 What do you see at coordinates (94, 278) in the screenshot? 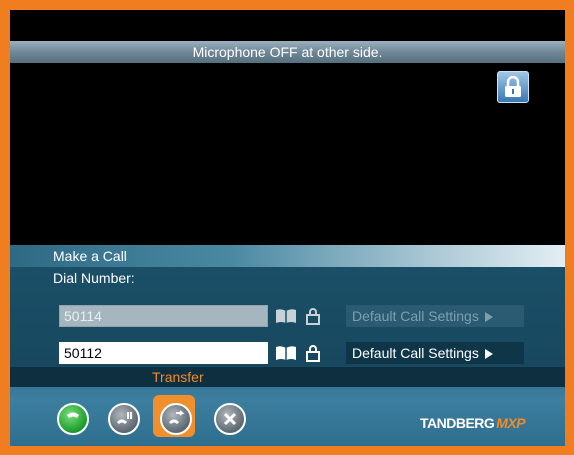
I see `dial-number-label: Dial Number:` at bounding box center [94, 278].